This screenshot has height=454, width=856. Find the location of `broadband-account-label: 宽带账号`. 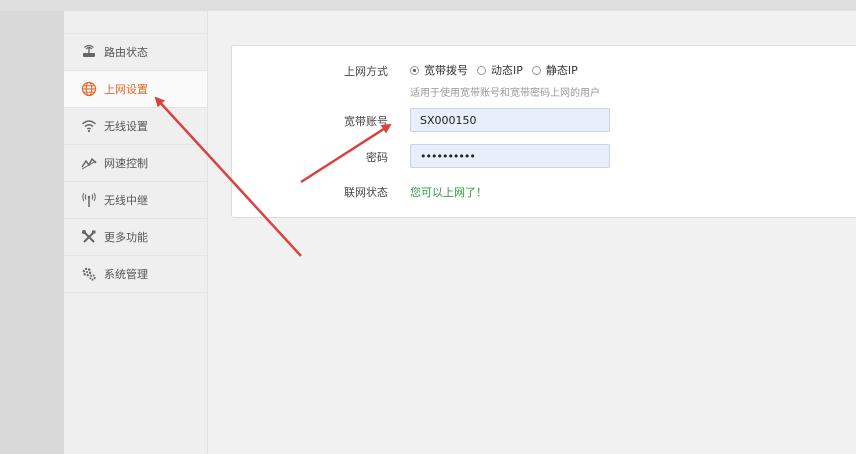

broadband-account-label: 宽带账号 is located at coordinates (366, 121).